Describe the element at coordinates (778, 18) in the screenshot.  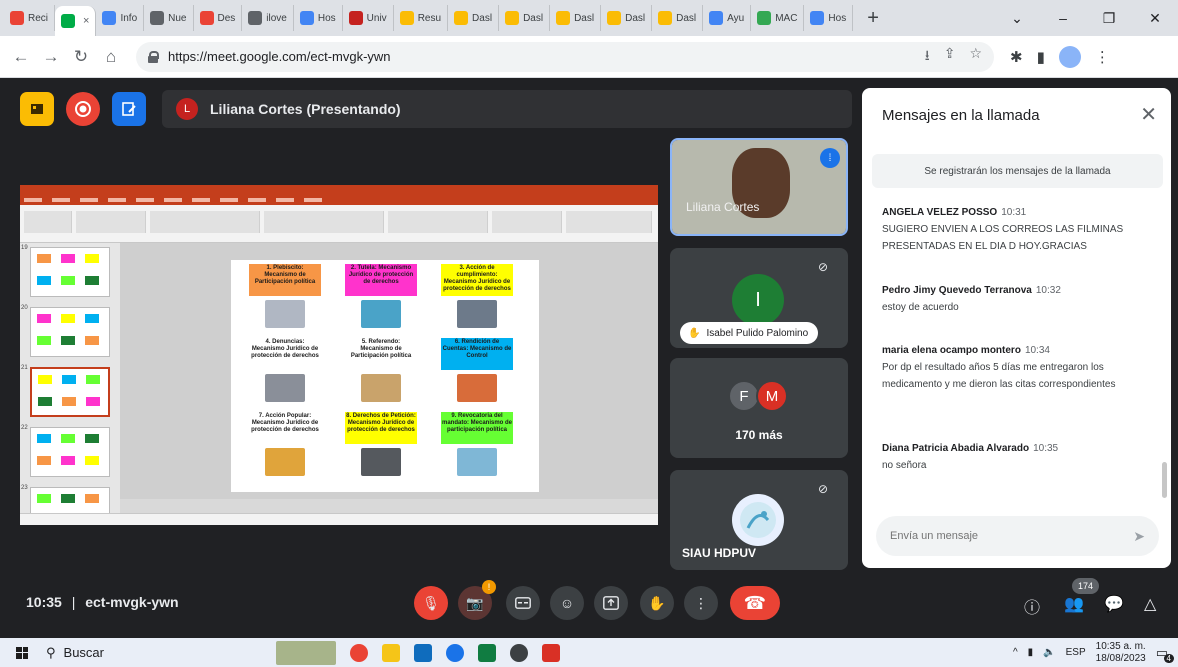
I see `browser-tab: MAC` at that location.